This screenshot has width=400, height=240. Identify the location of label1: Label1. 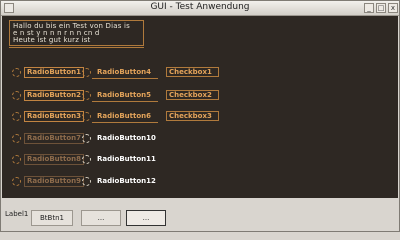
(17, 214).